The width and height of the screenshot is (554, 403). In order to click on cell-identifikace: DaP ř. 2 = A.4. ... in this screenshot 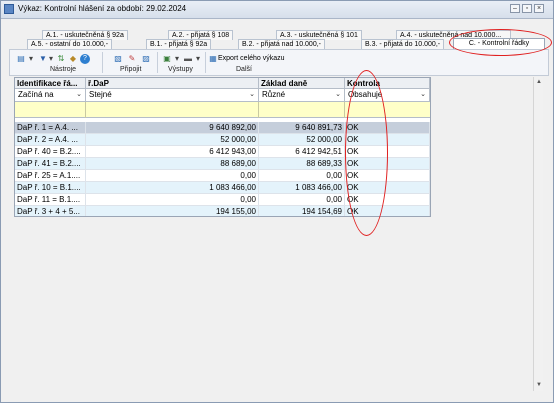, I will do `click(50, 139)`.